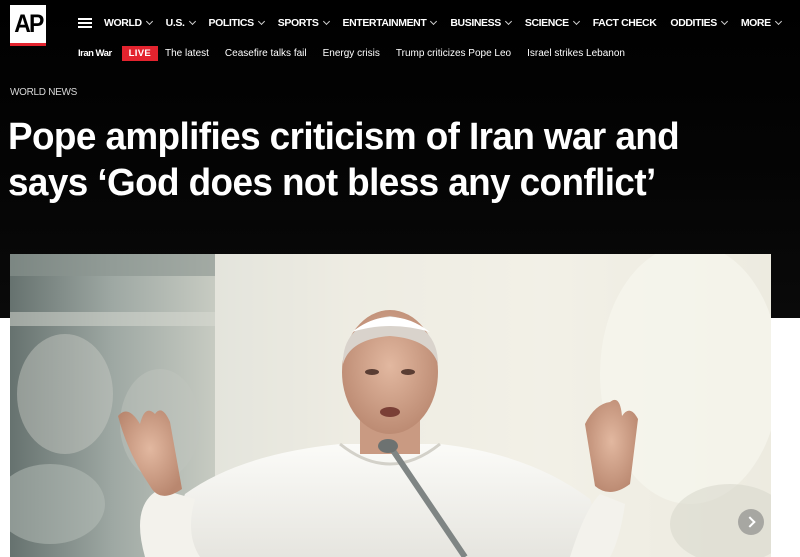  What do you see at coordinates (576, 53) in the screenshot?
I see `trending-link-israel: Israel strikes Lebanon` at bounding box center [576, 53].